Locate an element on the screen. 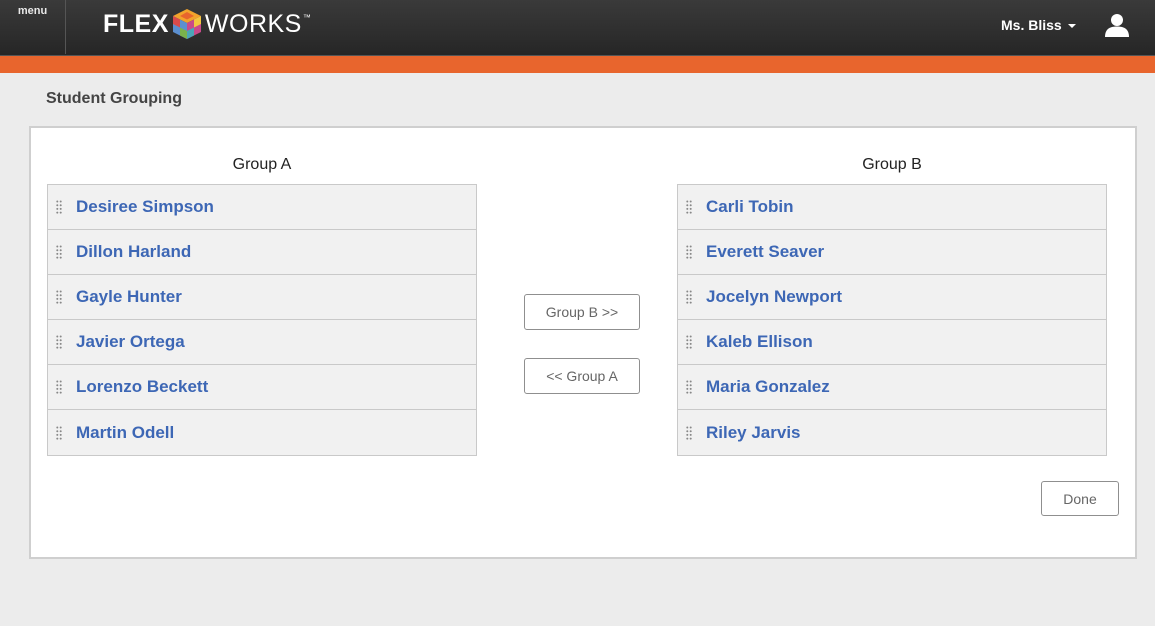  logo-text-flex: FLEX is located at coordinates (136, 23).